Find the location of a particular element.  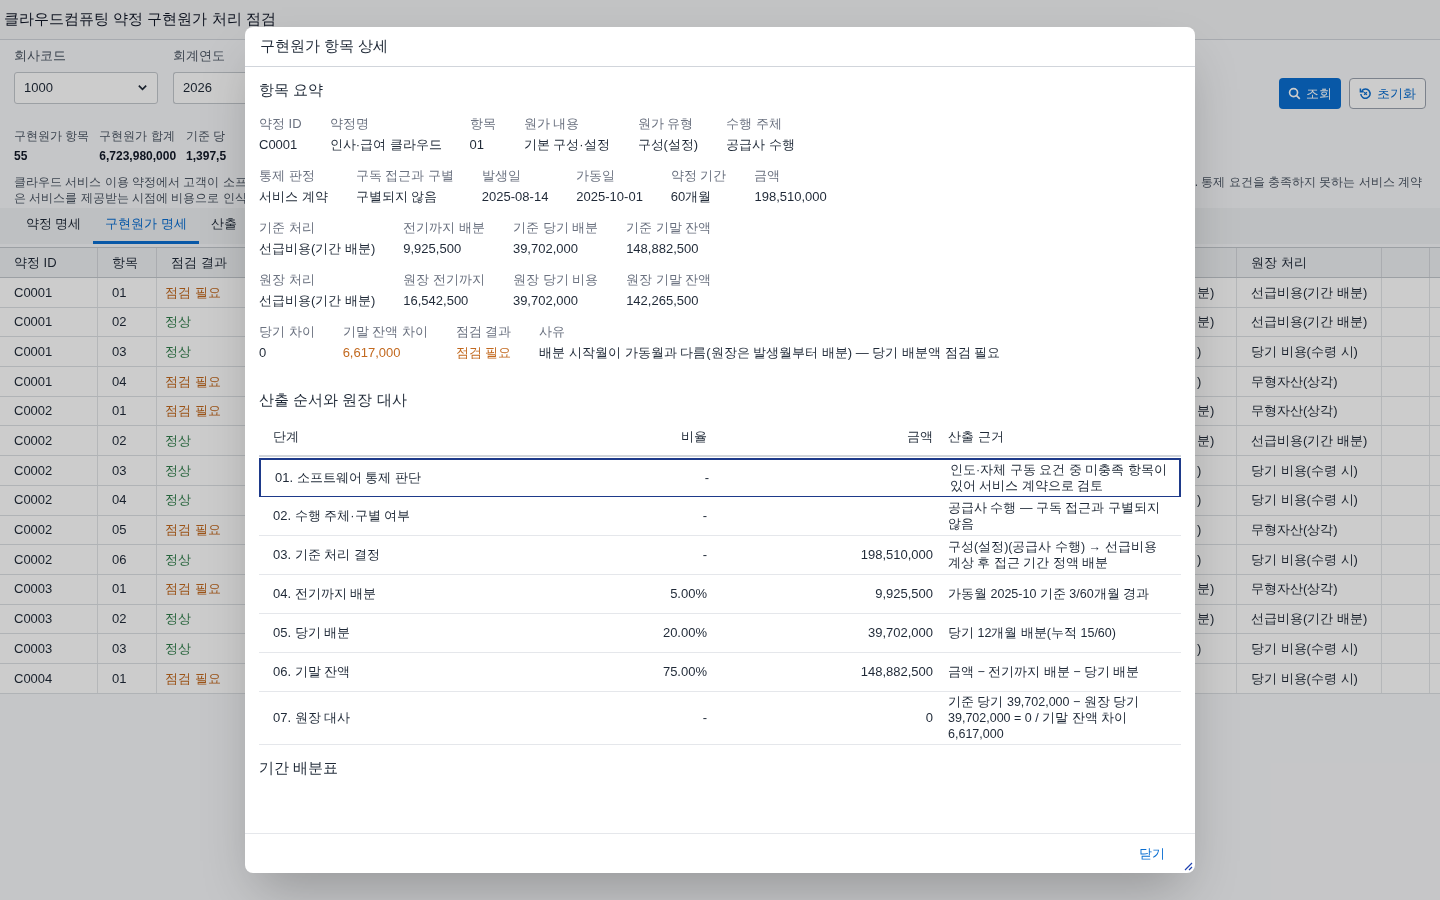

field-label: 약정 기간 is located at coordinates (698, 175).